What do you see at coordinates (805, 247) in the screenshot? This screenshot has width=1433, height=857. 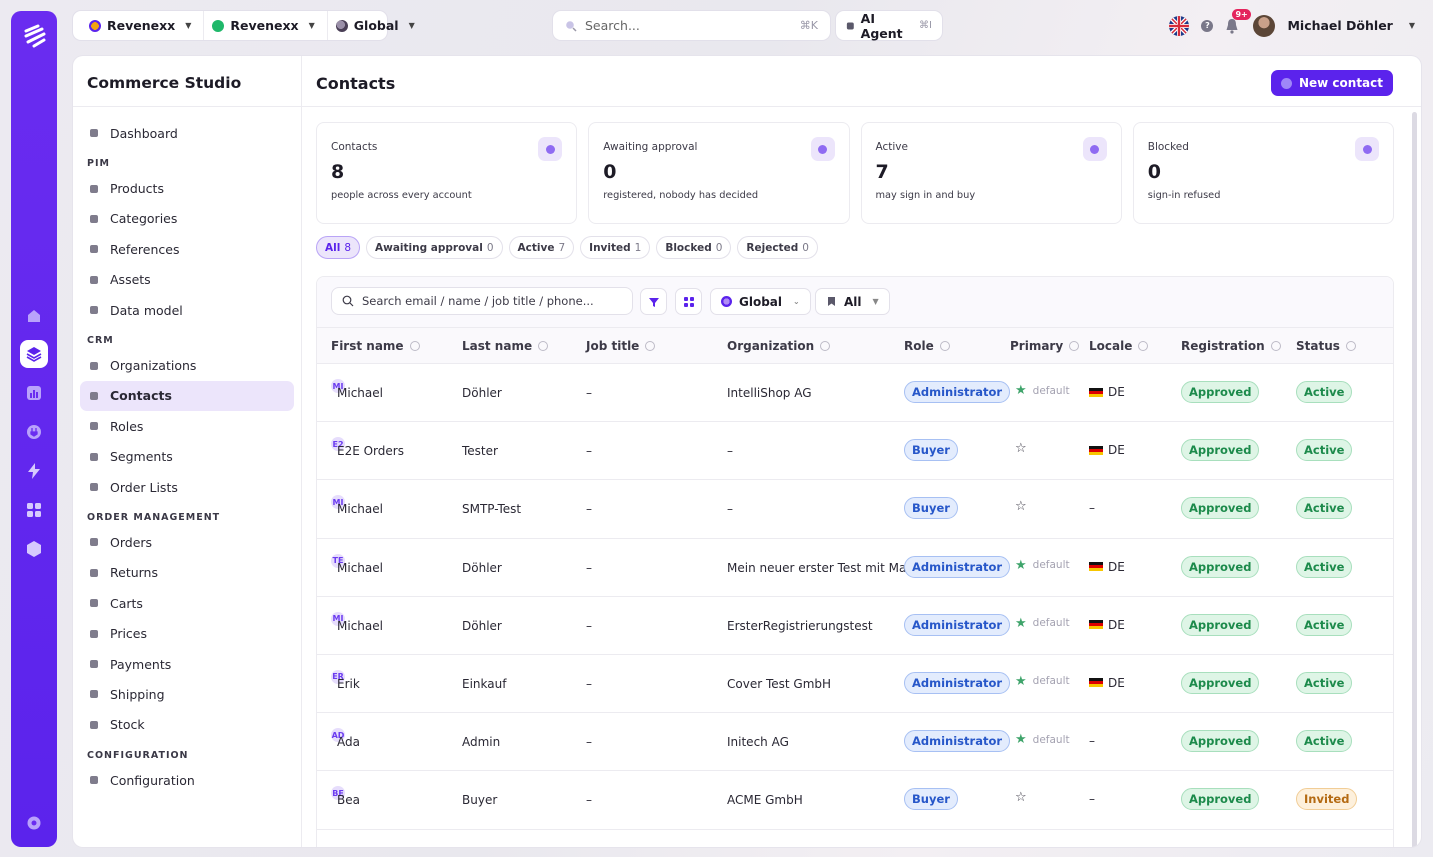 I see `filter-chip-count: 0` at bounding box center [805, 247].